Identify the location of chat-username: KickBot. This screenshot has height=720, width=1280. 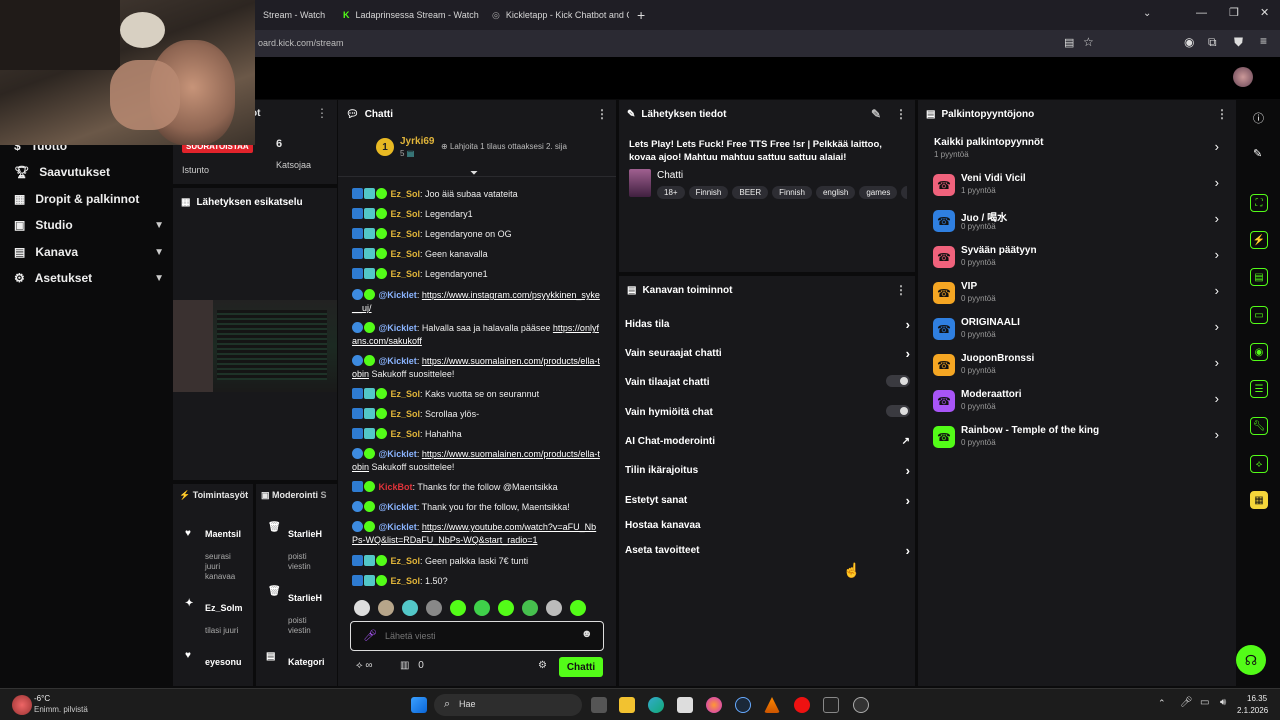
(396, 487).